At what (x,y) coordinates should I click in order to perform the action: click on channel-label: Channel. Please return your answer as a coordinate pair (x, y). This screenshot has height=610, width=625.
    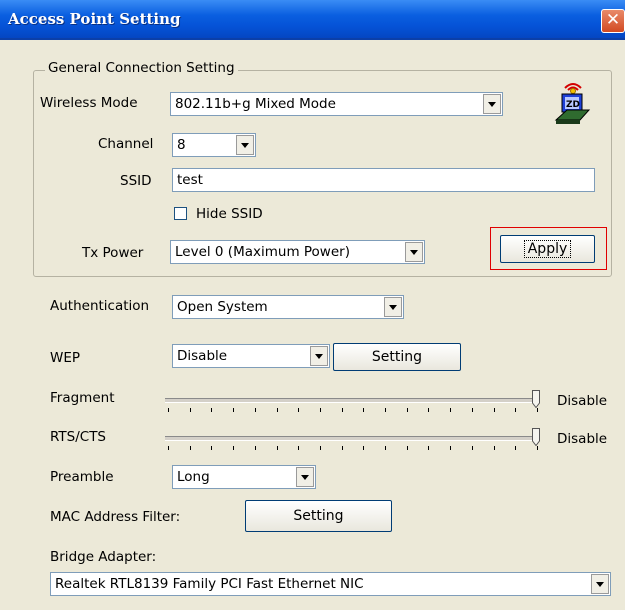
    Looking at the image, I should click on (126, 144).